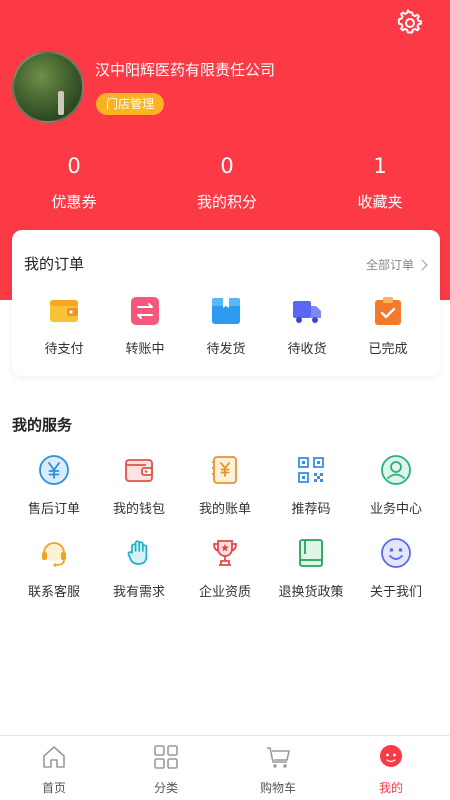  What do you see at coordinates (145, 349) in the screenshot?
I see `order-status-label: 转账中` at bounding box center [145, 349].